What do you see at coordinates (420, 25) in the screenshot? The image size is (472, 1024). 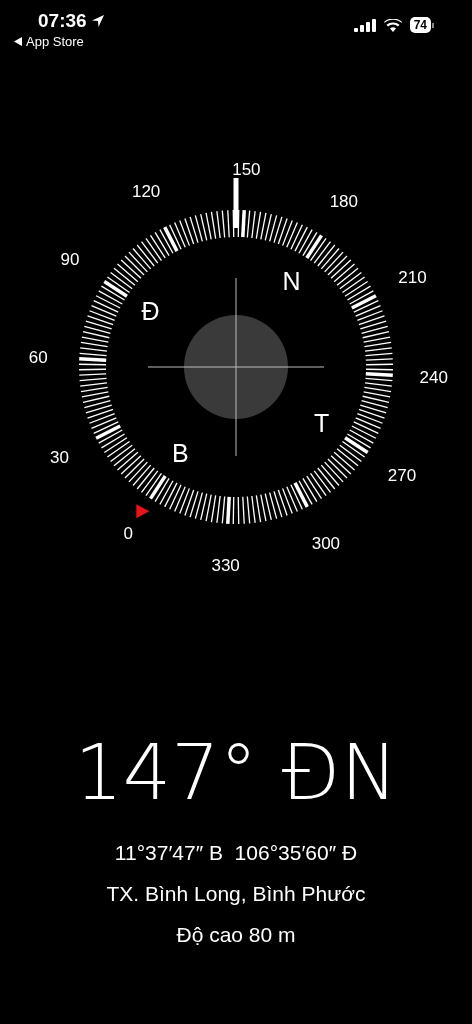 I see `battery-level: 74` at bounding box center [420, 25].